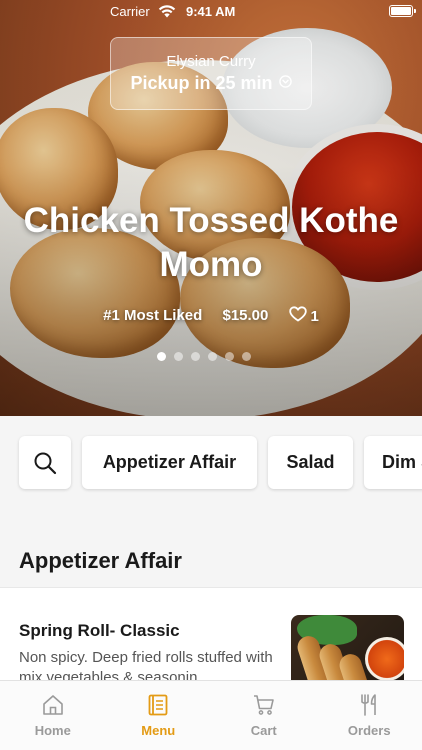 The width and height of the screenshot is (422, 750). I want to click on tab-orders: Orders, so click(369, 715).